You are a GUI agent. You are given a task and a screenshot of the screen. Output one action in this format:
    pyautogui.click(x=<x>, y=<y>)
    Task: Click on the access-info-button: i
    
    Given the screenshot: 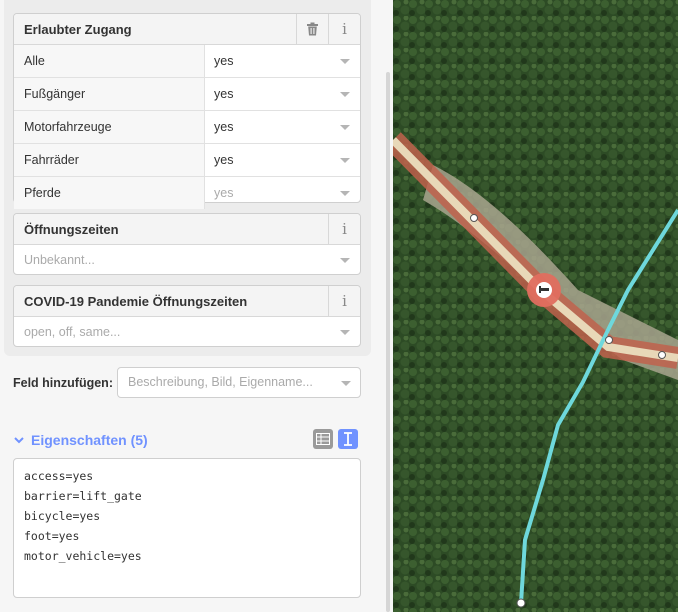 What is the action you would take?
    pyautogui.click(x=344, y=29)
    